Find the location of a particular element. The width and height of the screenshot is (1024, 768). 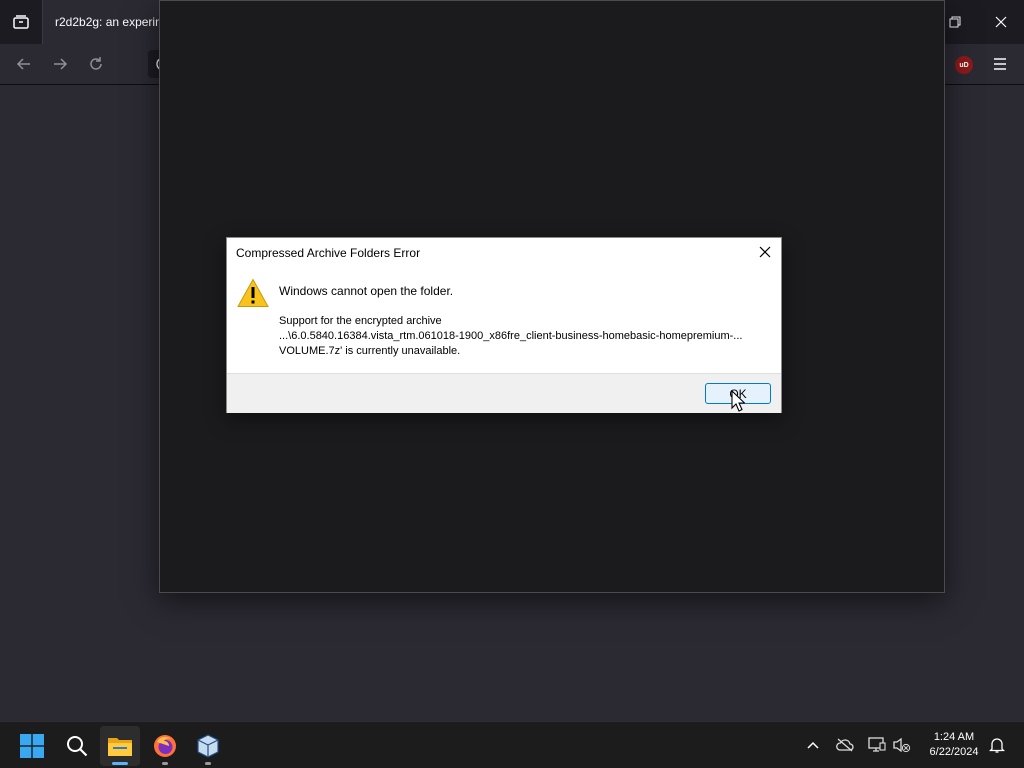

dialog-close-button is located at coordinates (765, 252).